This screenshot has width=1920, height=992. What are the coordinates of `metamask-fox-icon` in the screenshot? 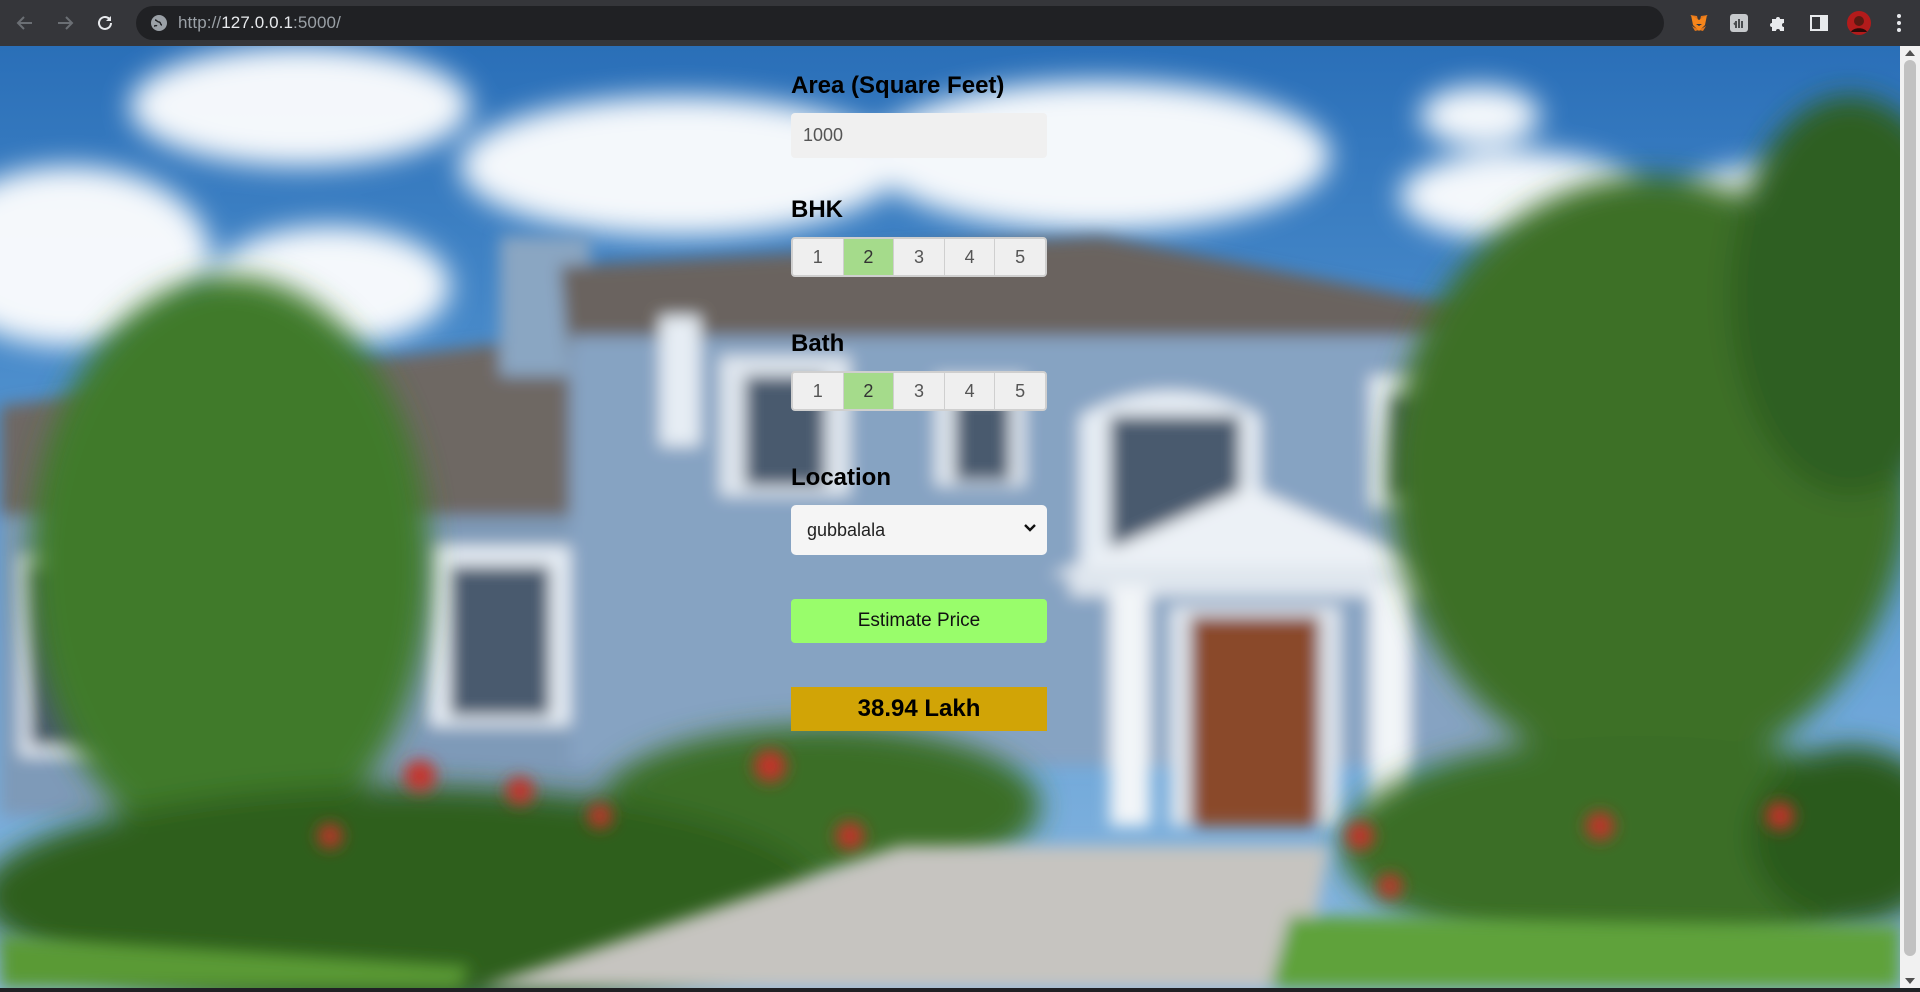 It's located at (1699, 23).